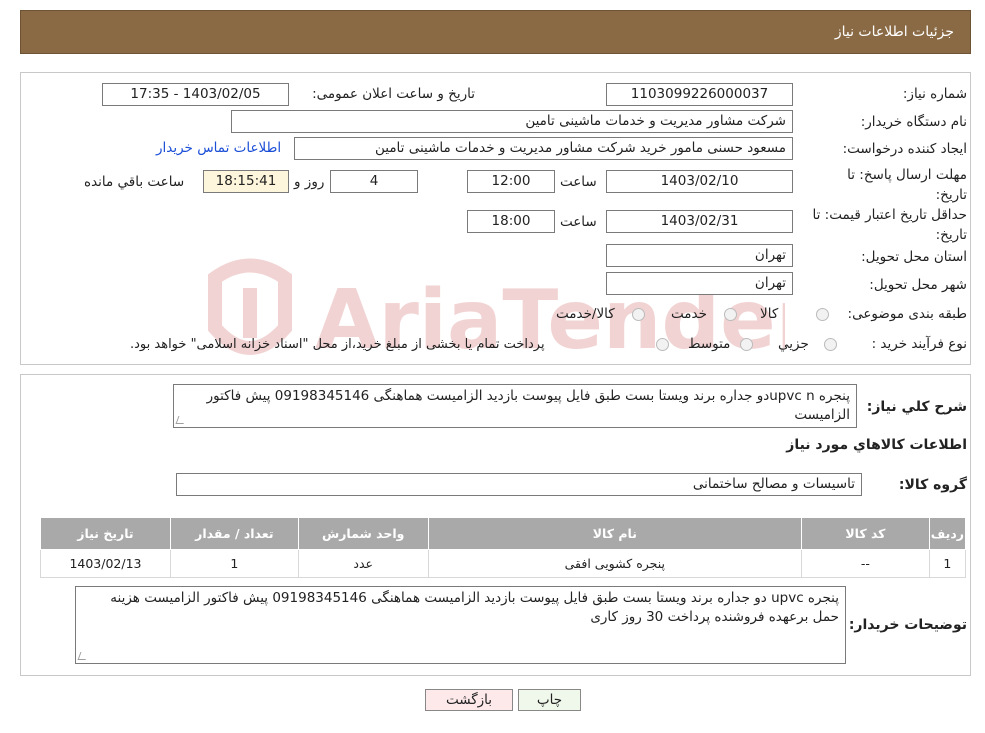 The width and height of the screenshot is (985, 733). I want to click on city-field: تهران, so click(699, 283).